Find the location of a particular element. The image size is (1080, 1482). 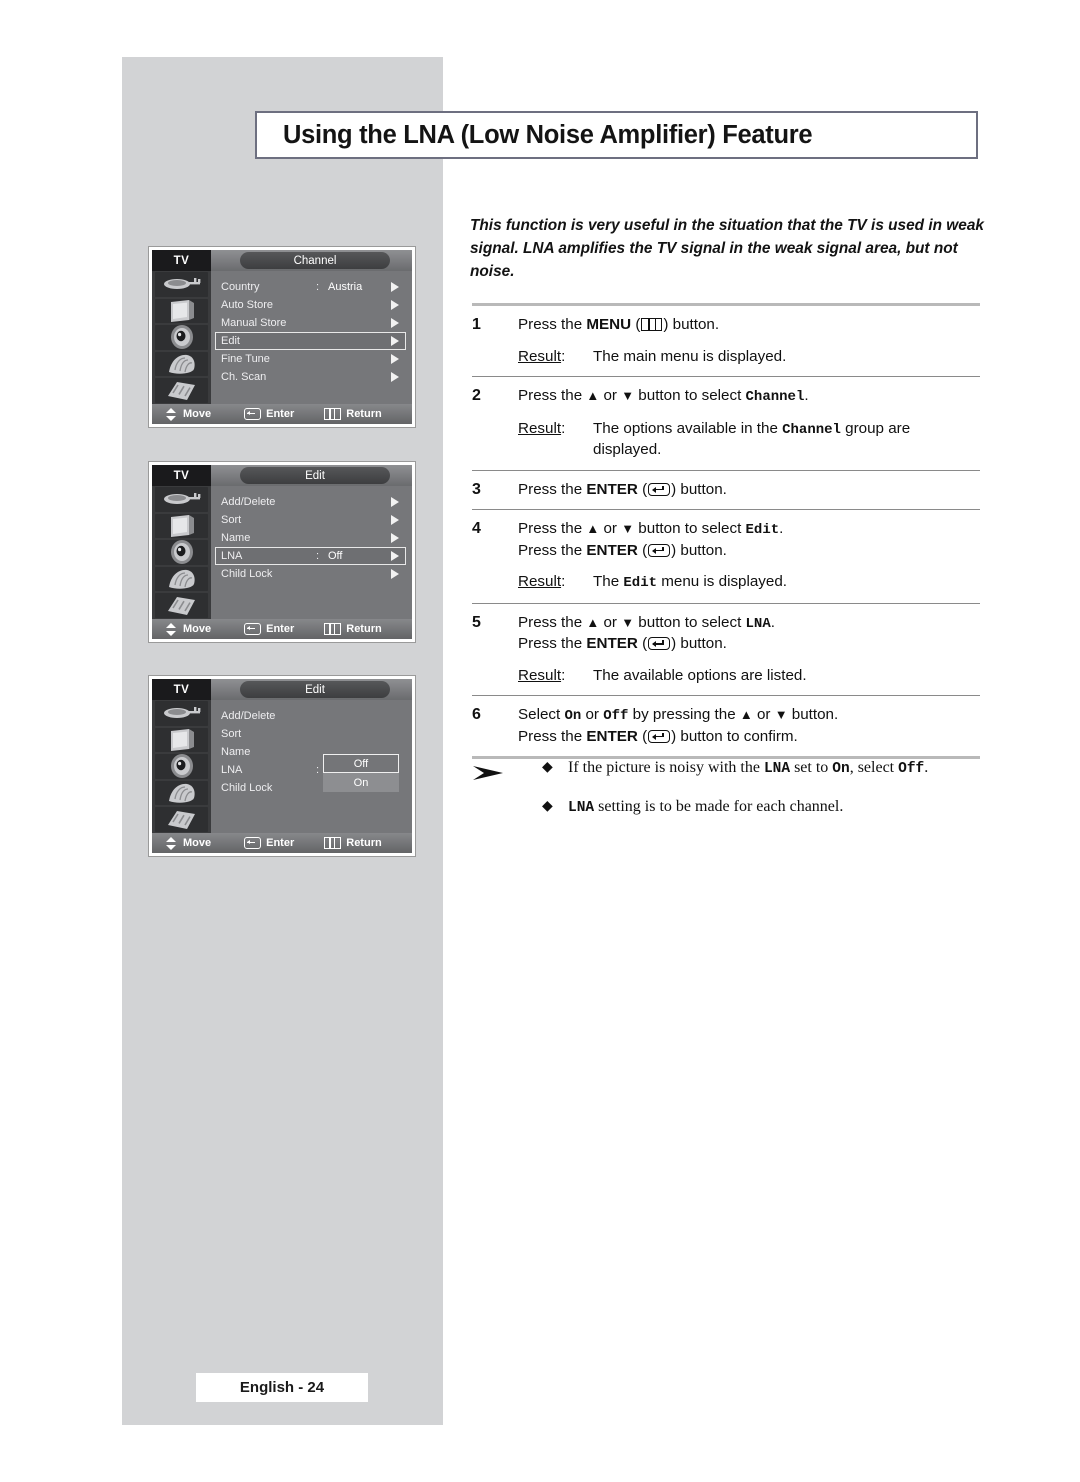

osd-item-label: Manual Store is located at coordinates (254, 323).